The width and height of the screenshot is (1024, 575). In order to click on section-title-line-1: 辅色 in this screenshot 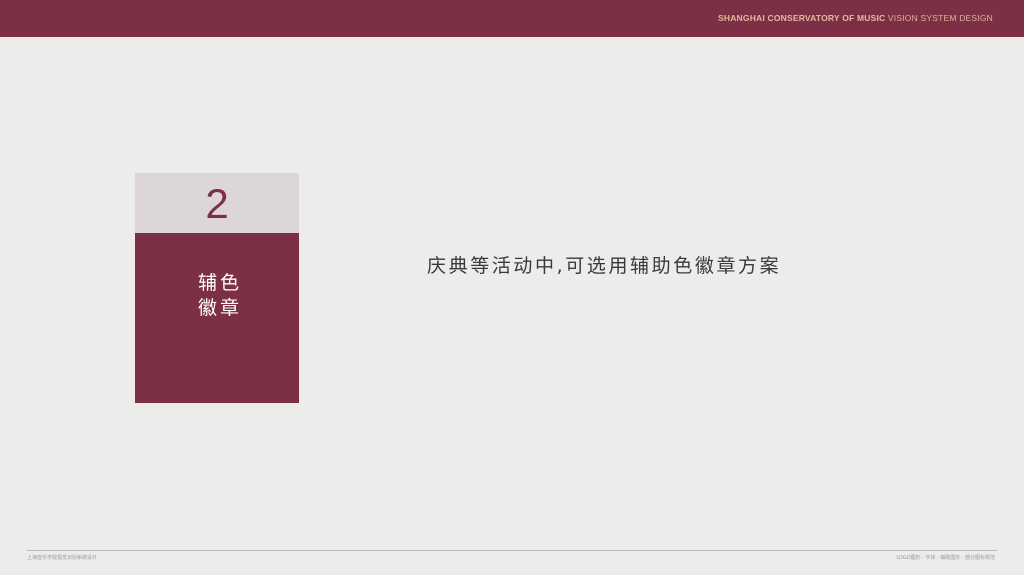, I will do `click(219, 283)`.